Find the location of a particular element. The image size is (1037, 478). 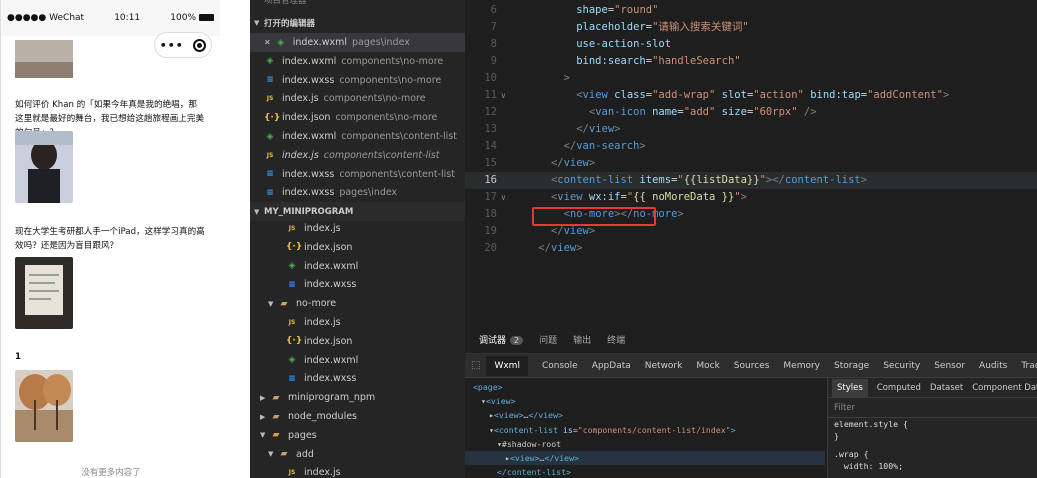

code-text: shape="round" is located at coordinates (617, 10).